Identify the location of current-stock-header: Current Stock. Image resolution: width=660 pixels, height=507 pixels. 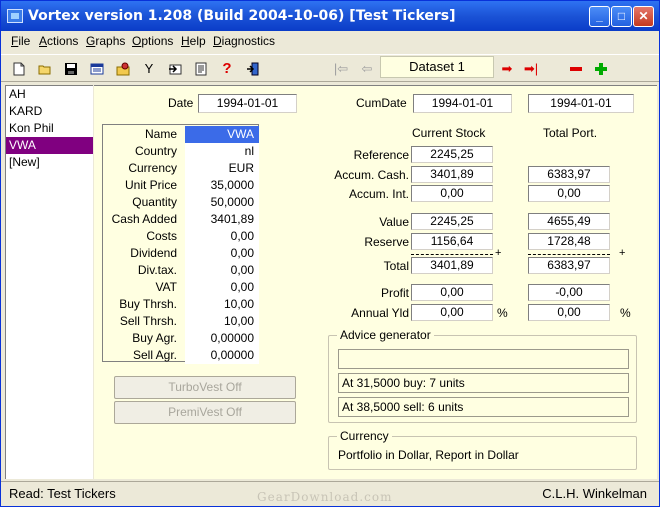
(449, 133).